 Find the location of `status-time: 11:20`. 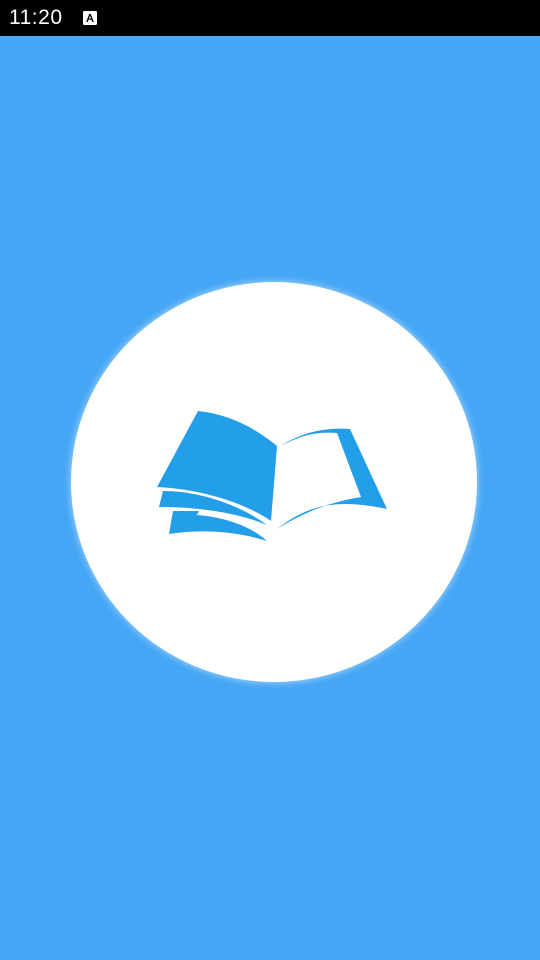

status-time: 11:20 is located at coordinates (36, 17).